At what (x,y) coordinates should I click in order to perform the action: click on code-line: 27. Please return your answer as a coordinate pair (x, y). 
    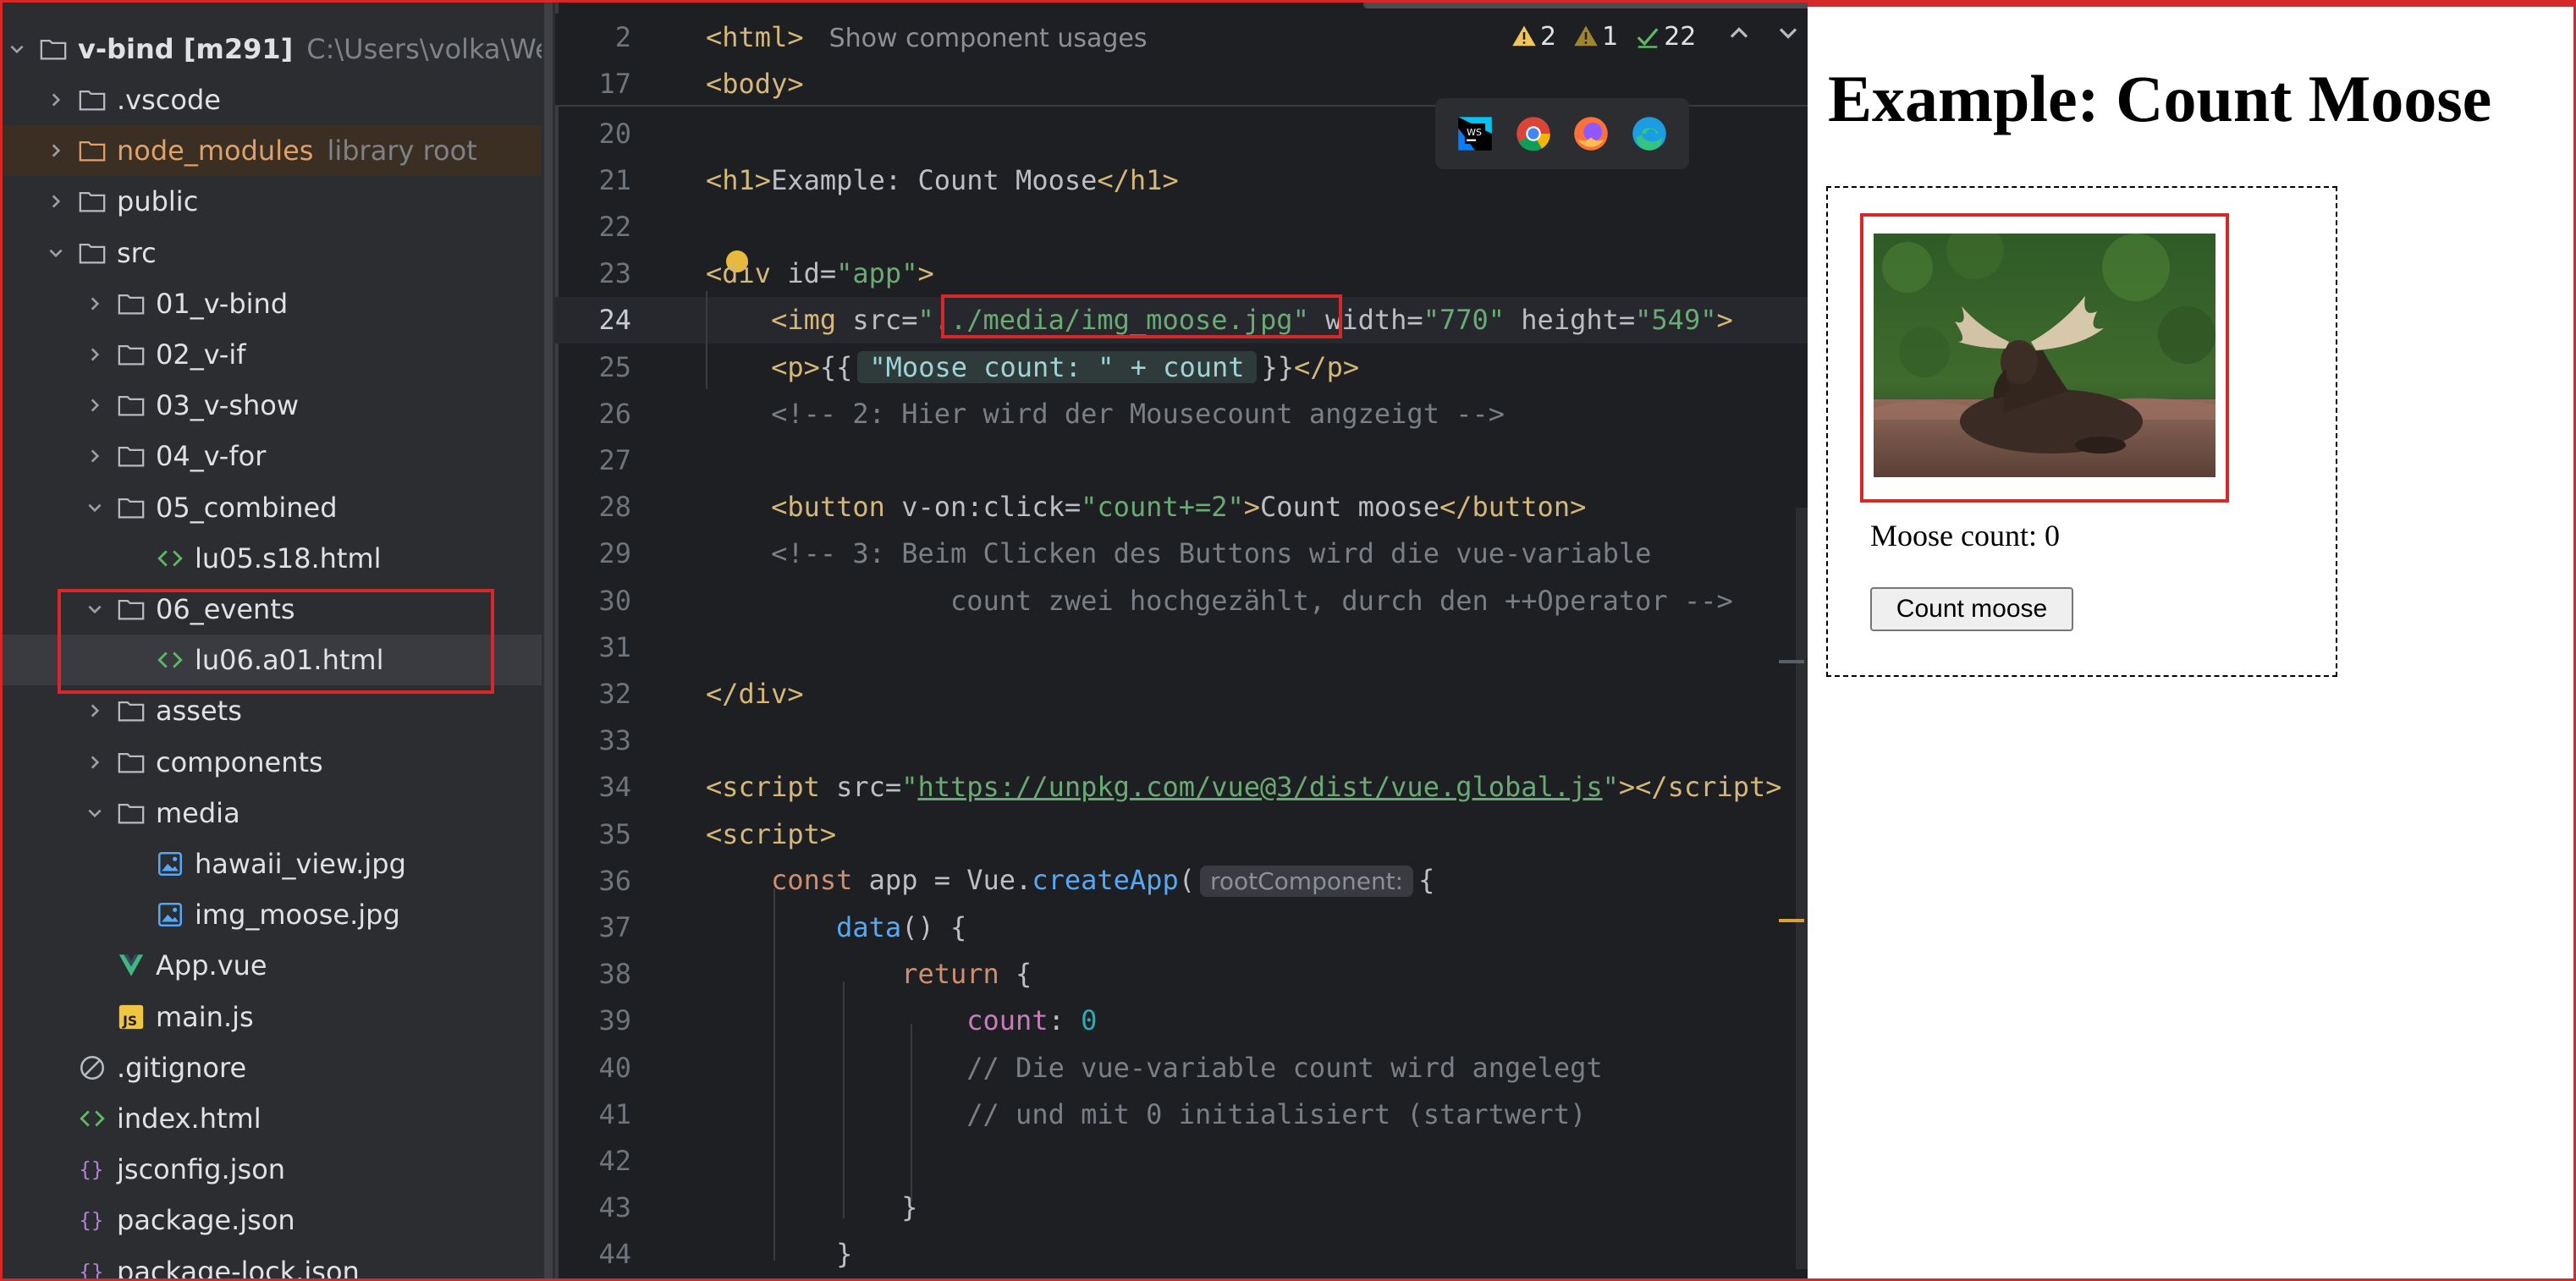
    Looking at the image, I should click on (1181, 460).